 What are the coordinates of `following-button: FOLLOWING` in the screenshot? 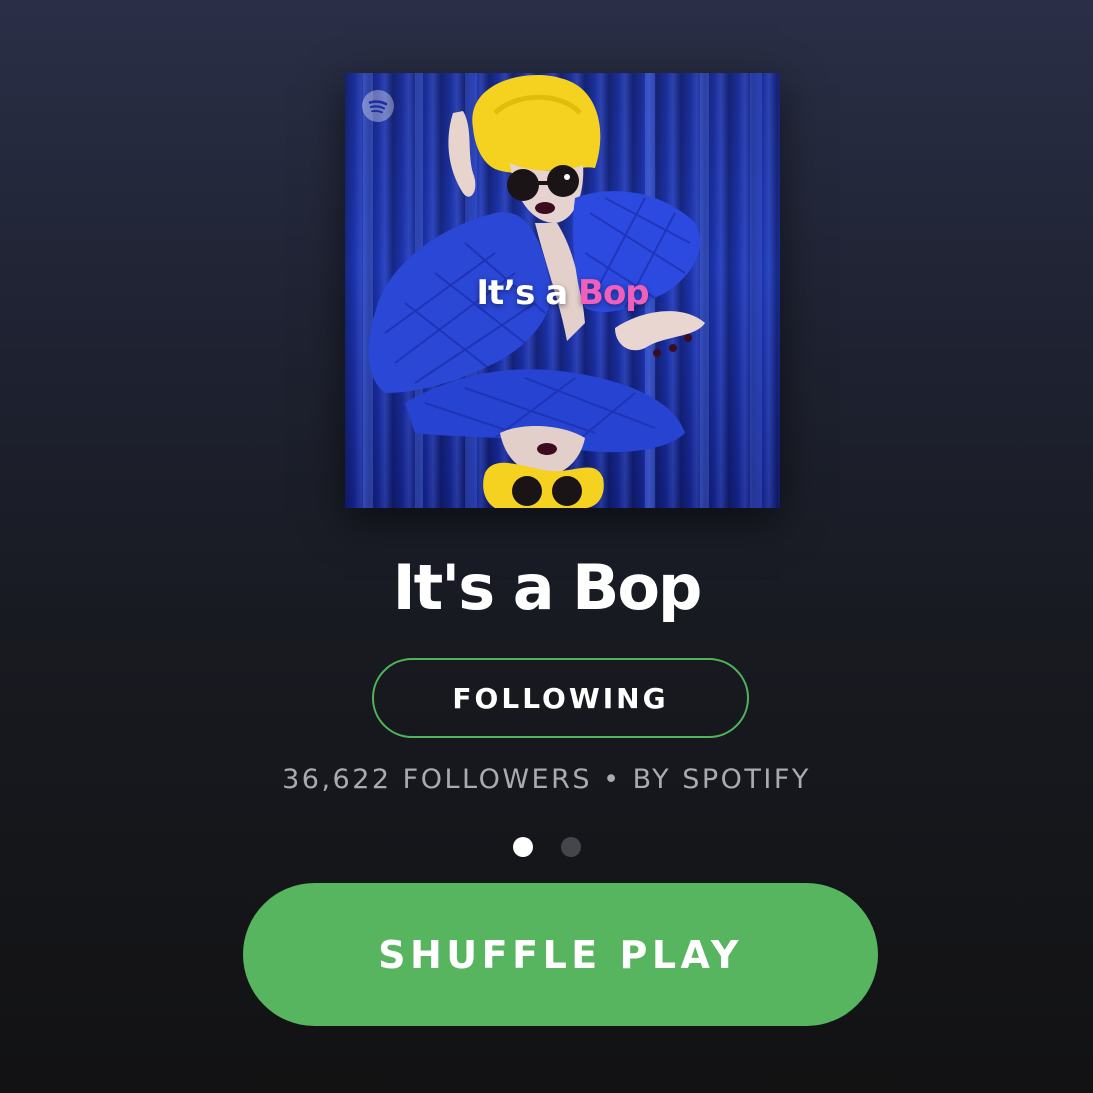 It's located at (560, 698).